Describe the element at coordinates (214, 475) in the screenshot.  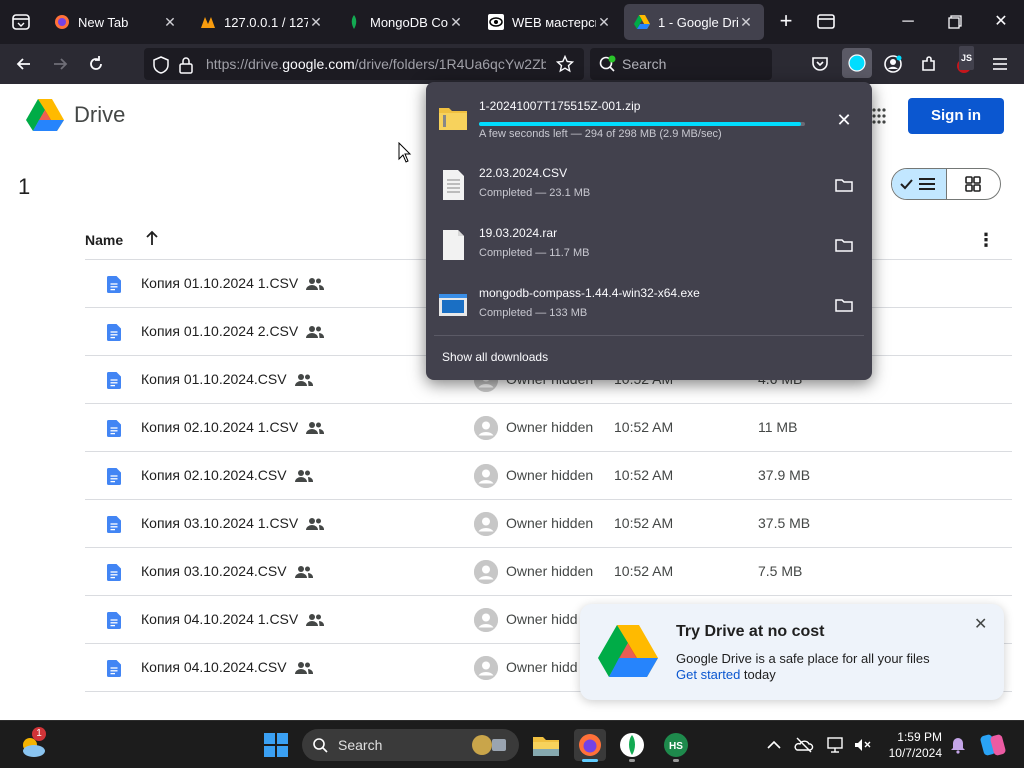
I see `file-name: Копия 02.10.2024.CSV` at that location.